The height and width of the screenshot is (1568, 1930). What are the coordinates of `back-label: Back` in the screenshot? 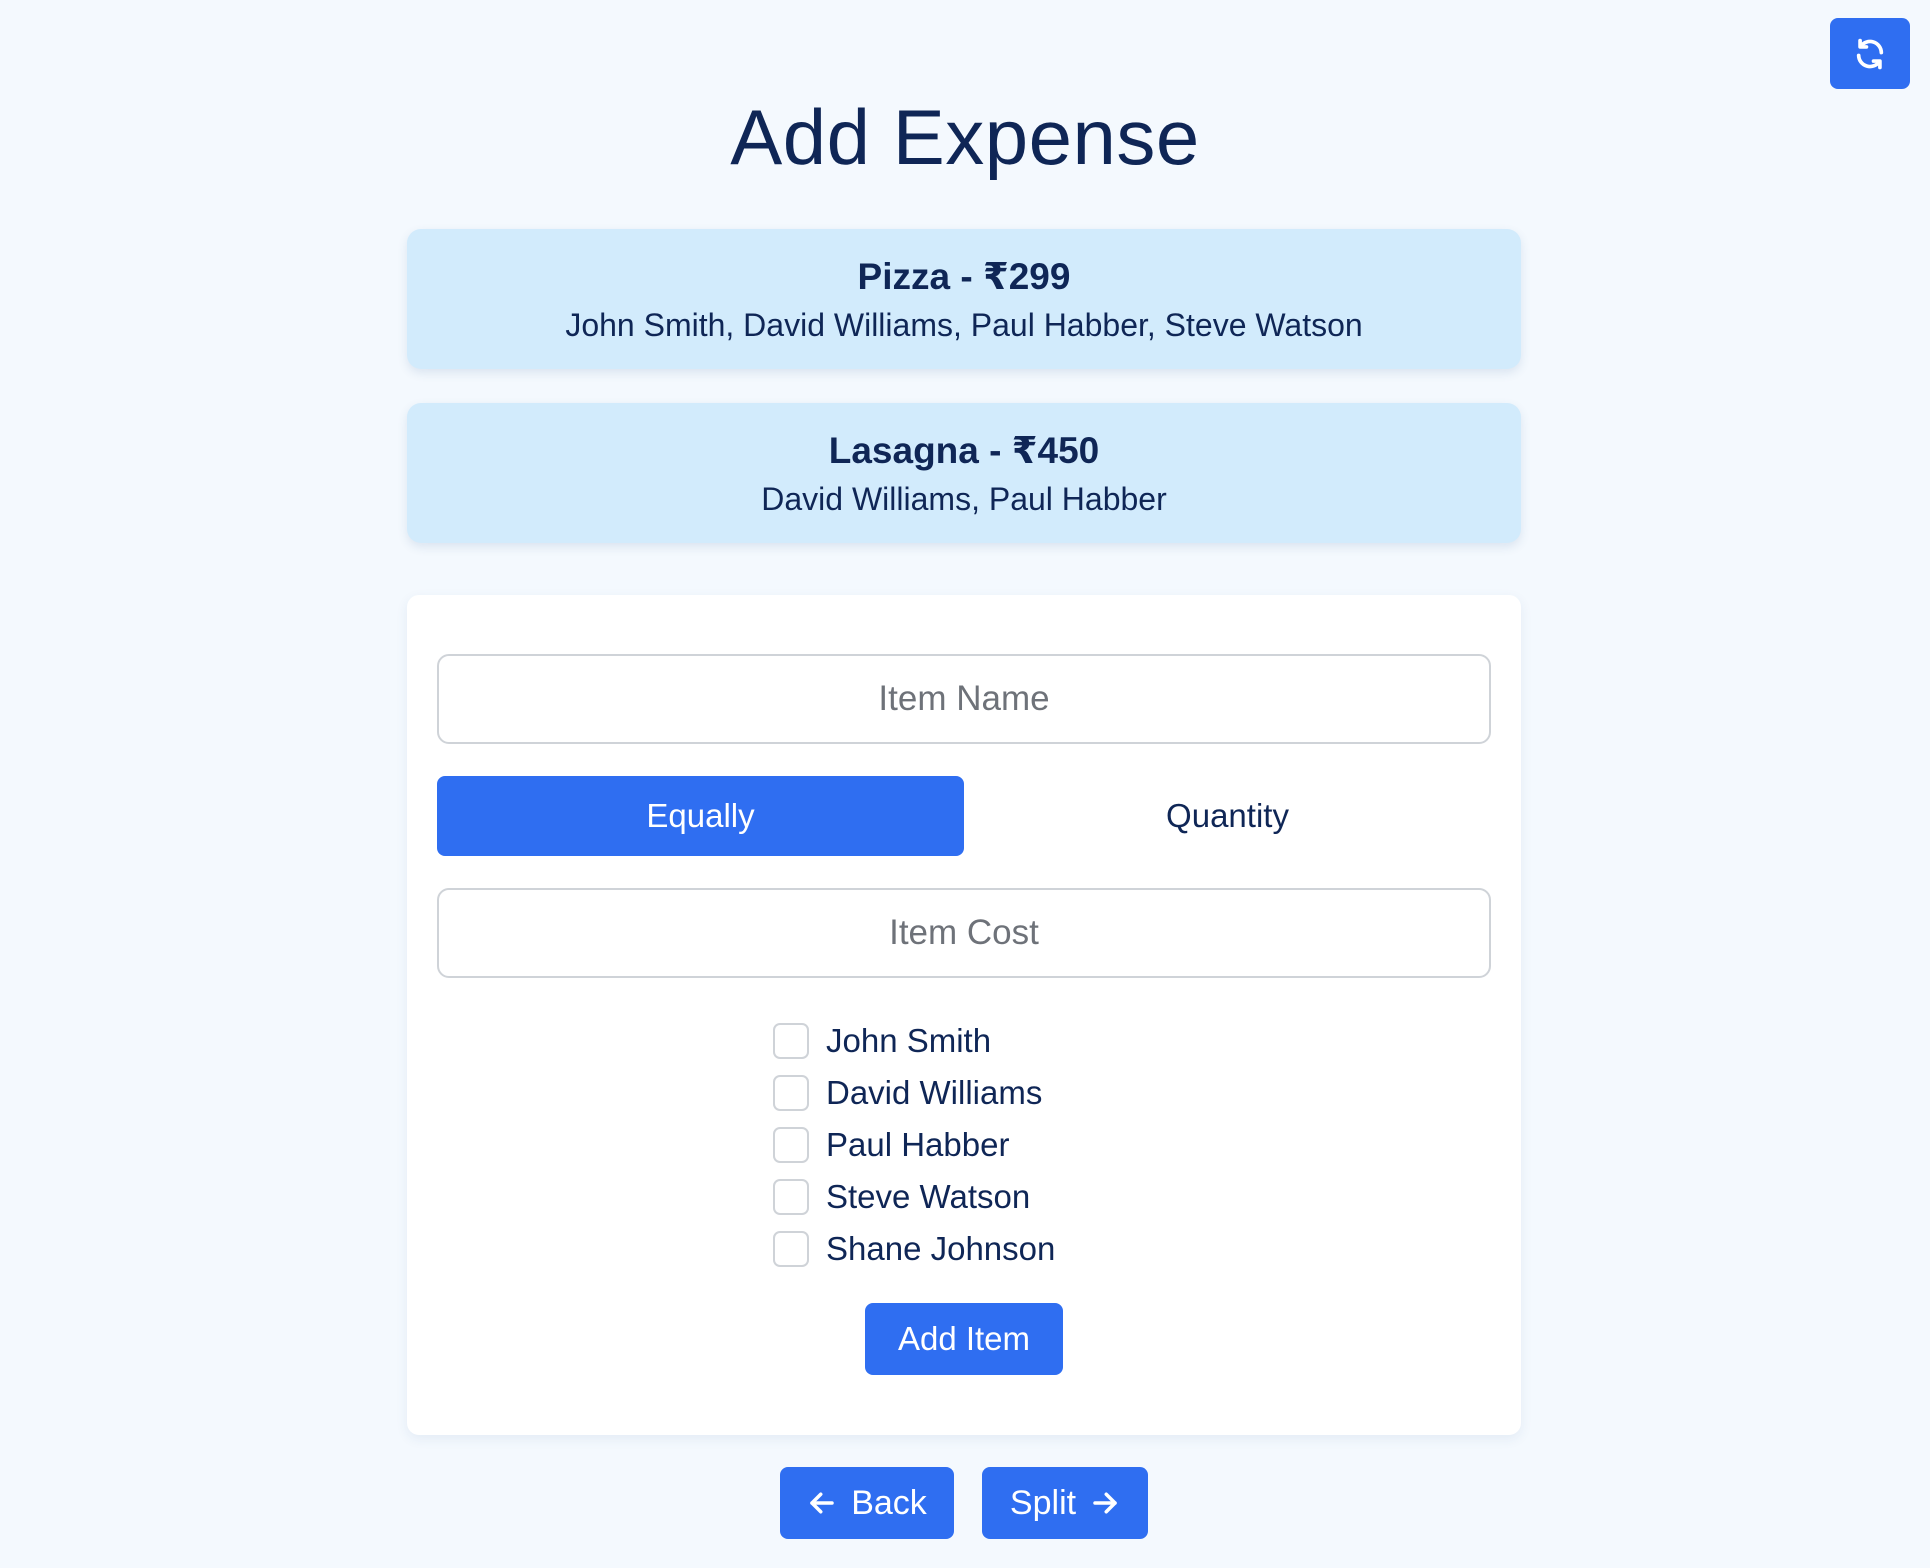 It's located at (889, 1502).